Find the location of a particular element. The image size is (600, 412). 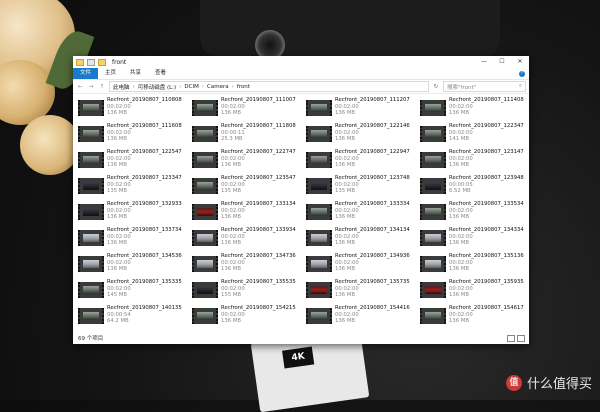

file-item: Recfront_20190807_122146 00:02:00 136 MB is located at coordinates (363, 136).